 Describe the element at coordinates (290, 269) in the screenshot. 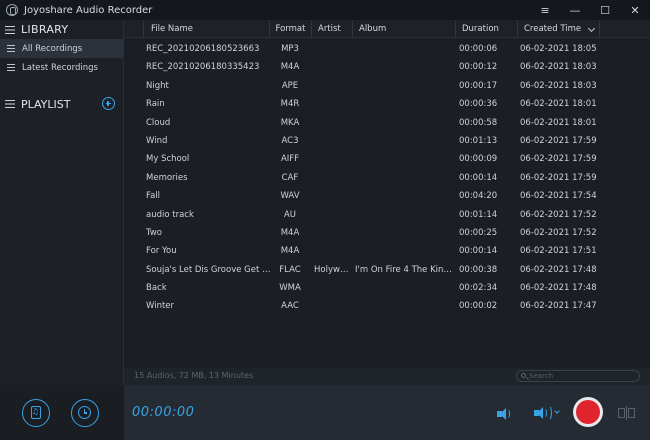

I see `cell-format: FLAC` at that location.